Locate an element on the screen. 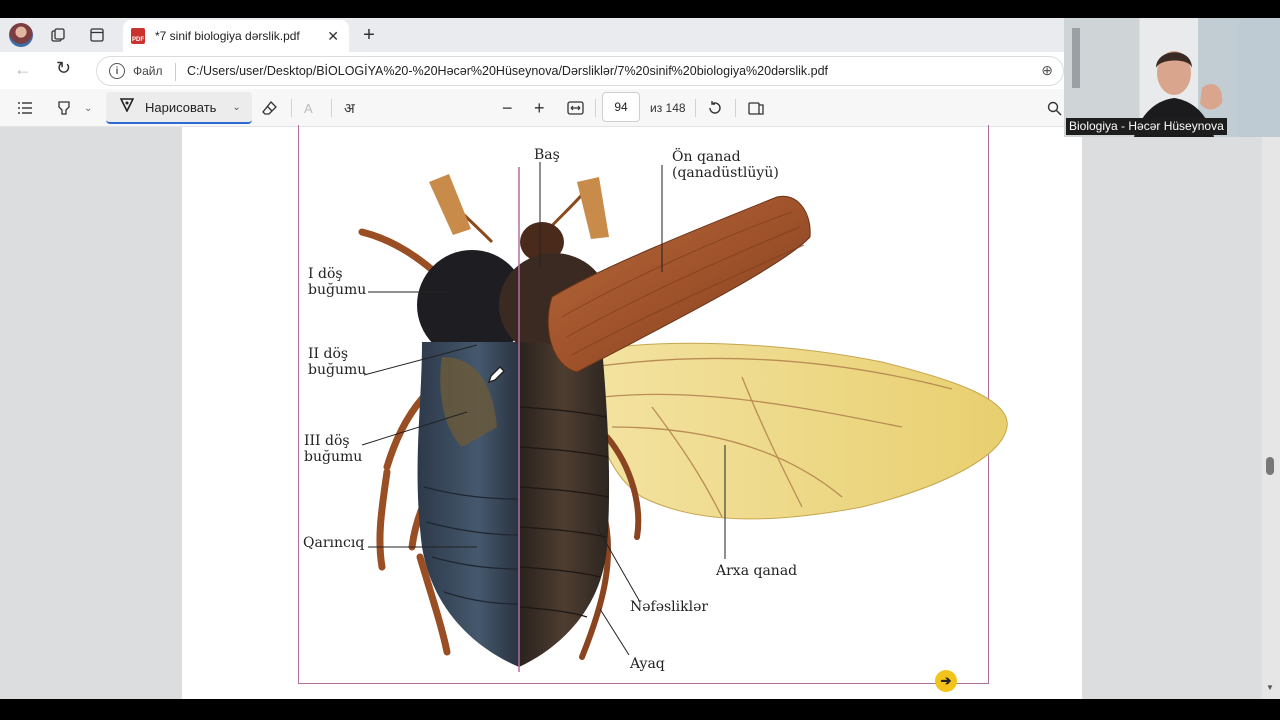 This screenshot has width=1280, height=720. workspaces-icon is located at coordinates (58, 35).